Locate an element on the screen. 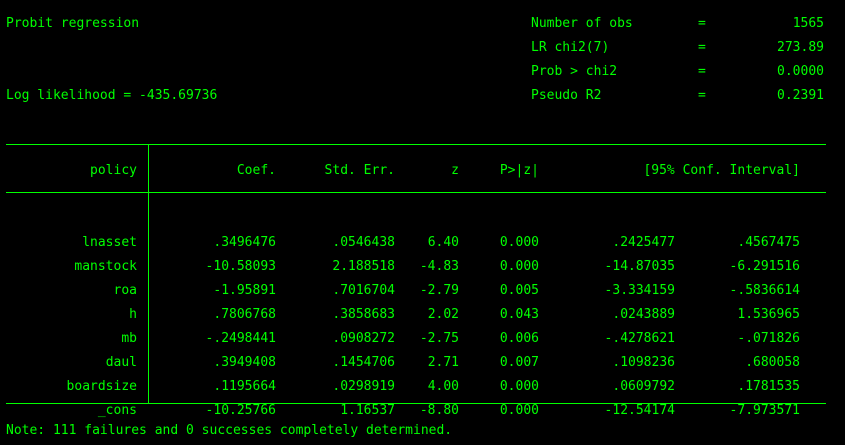 The image size is (845, 445). cell-se: .1454706 is located at coordinates (363, 362).